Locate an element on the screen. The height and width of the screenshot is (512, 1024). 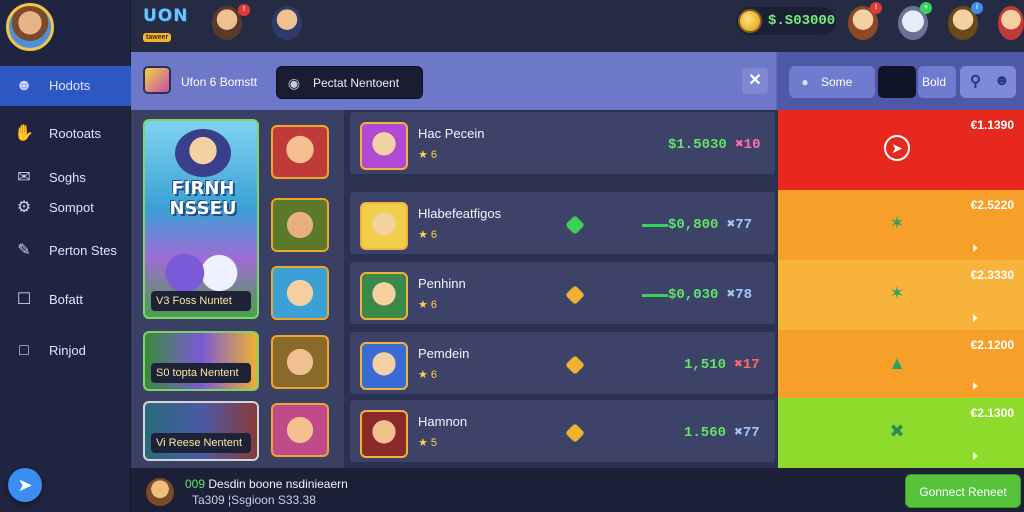
price-panel-5: €2.1300 ✖ is located at coordinates (901, 433).